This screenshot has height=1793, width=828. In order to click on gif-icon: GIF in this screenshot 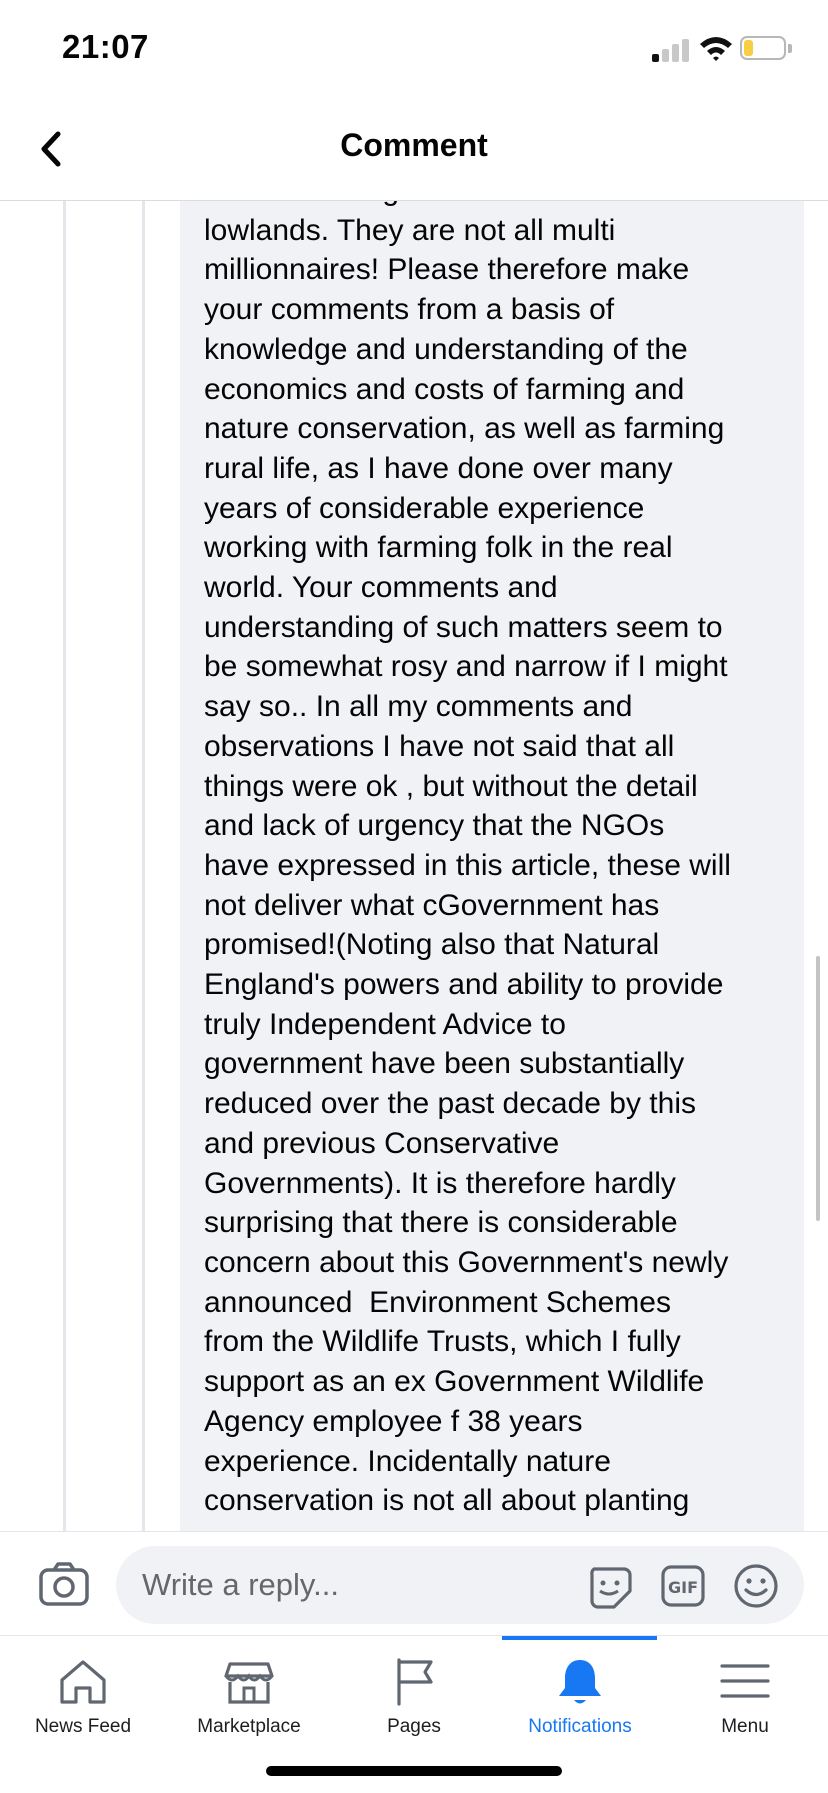, I will do `click(683, 1586)`.